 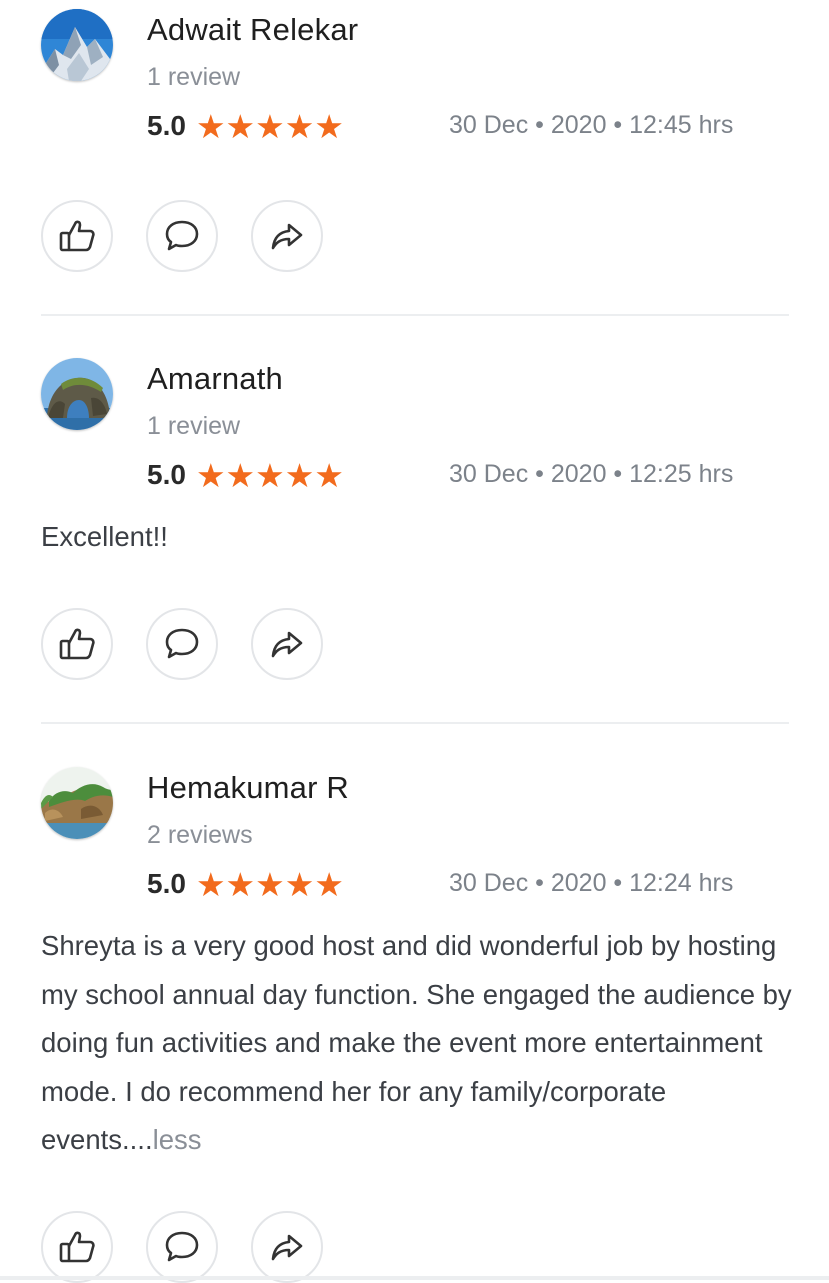 I want to click on review-text: Excellent!!, so click(x=421, y=537).